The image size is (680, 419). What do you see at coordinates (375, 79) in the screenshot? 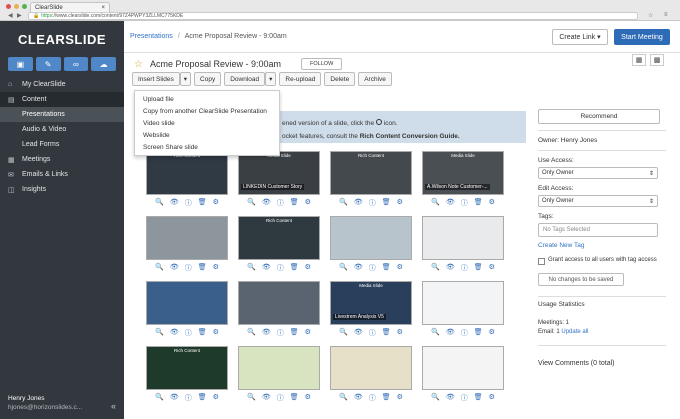
I see `archive-button: Archive` at bounding box center [375, 79].